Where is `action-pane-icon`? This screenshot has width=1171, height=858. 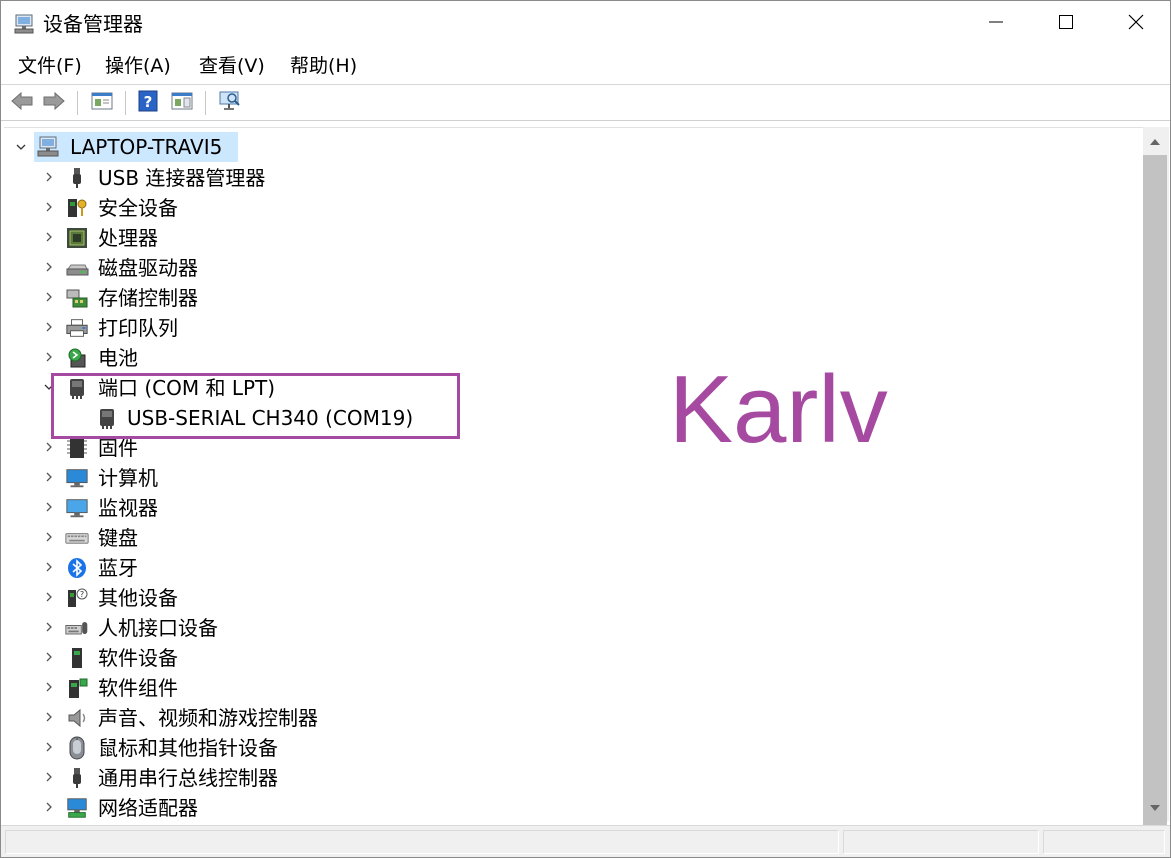
action-pane-icon is located at coordinates (182, 103).